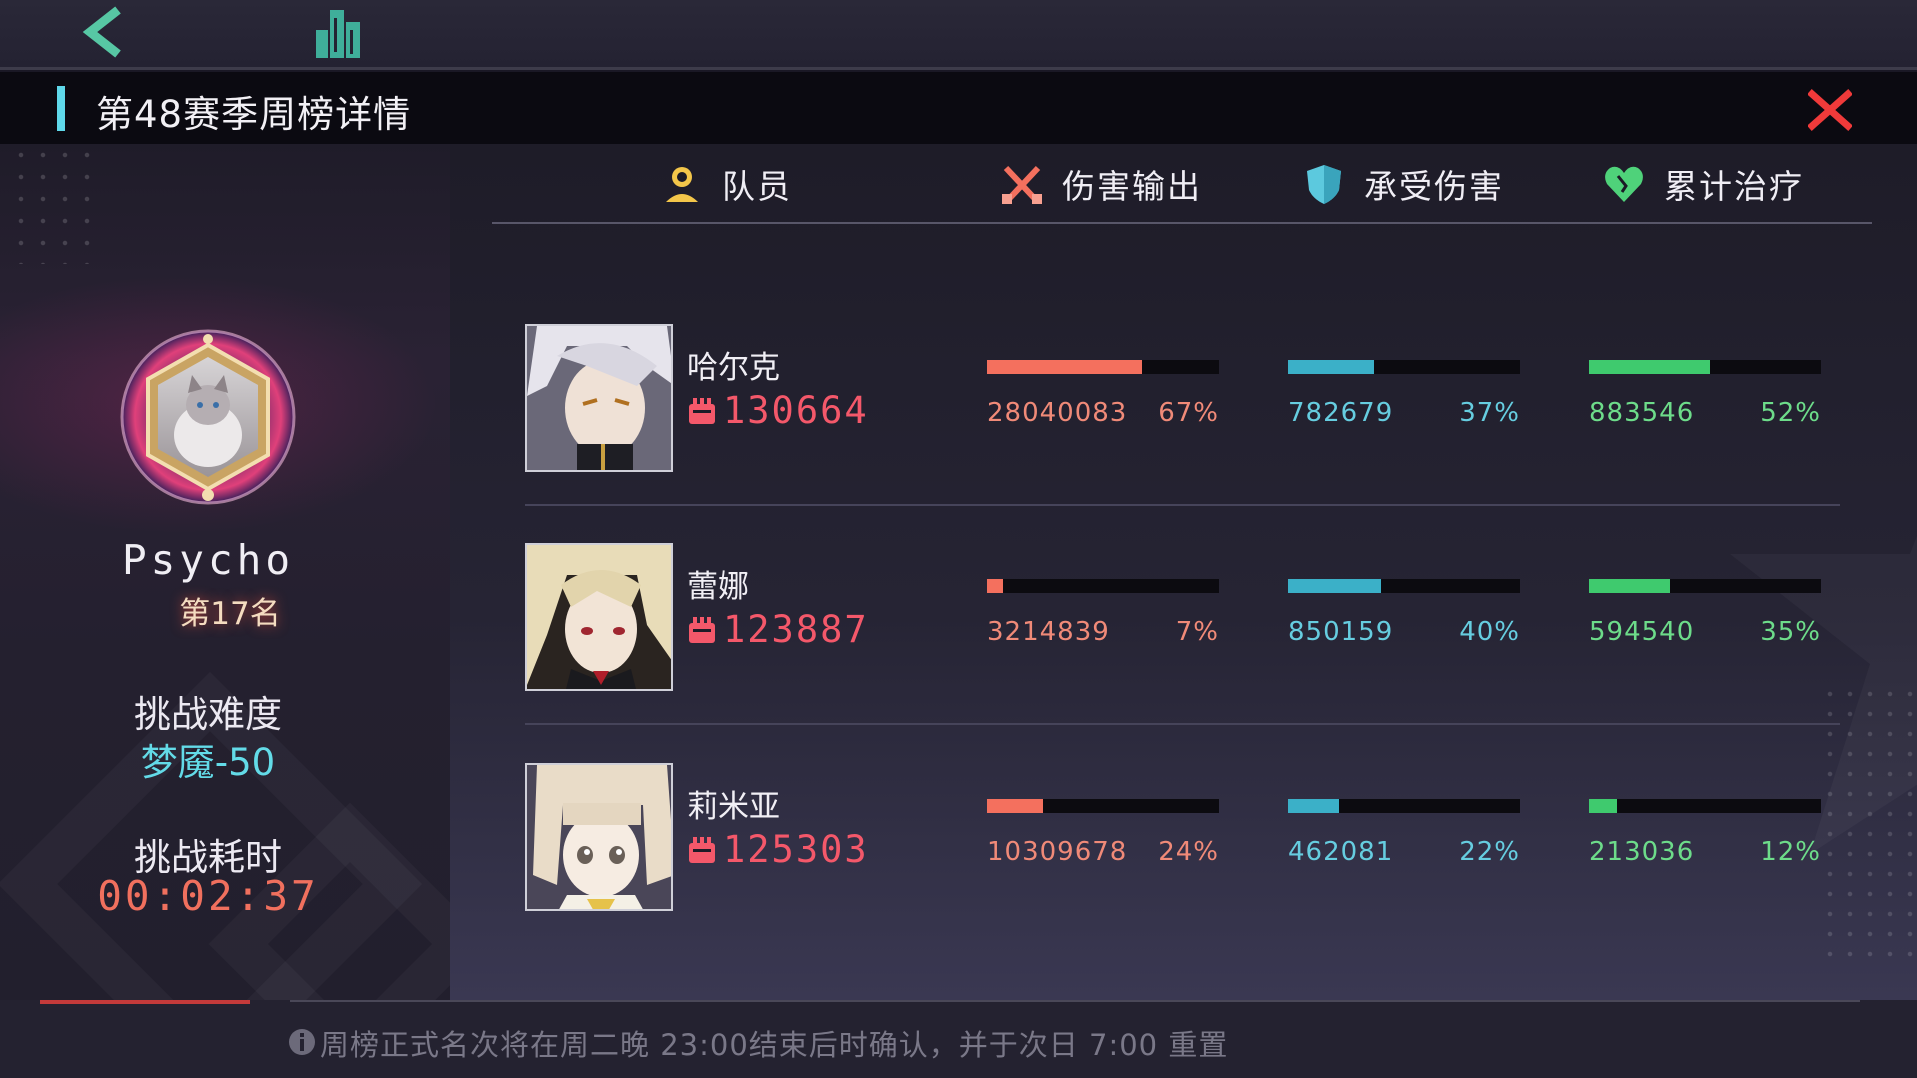  I want to click on taken-value: 782679, so click(1341, 413).